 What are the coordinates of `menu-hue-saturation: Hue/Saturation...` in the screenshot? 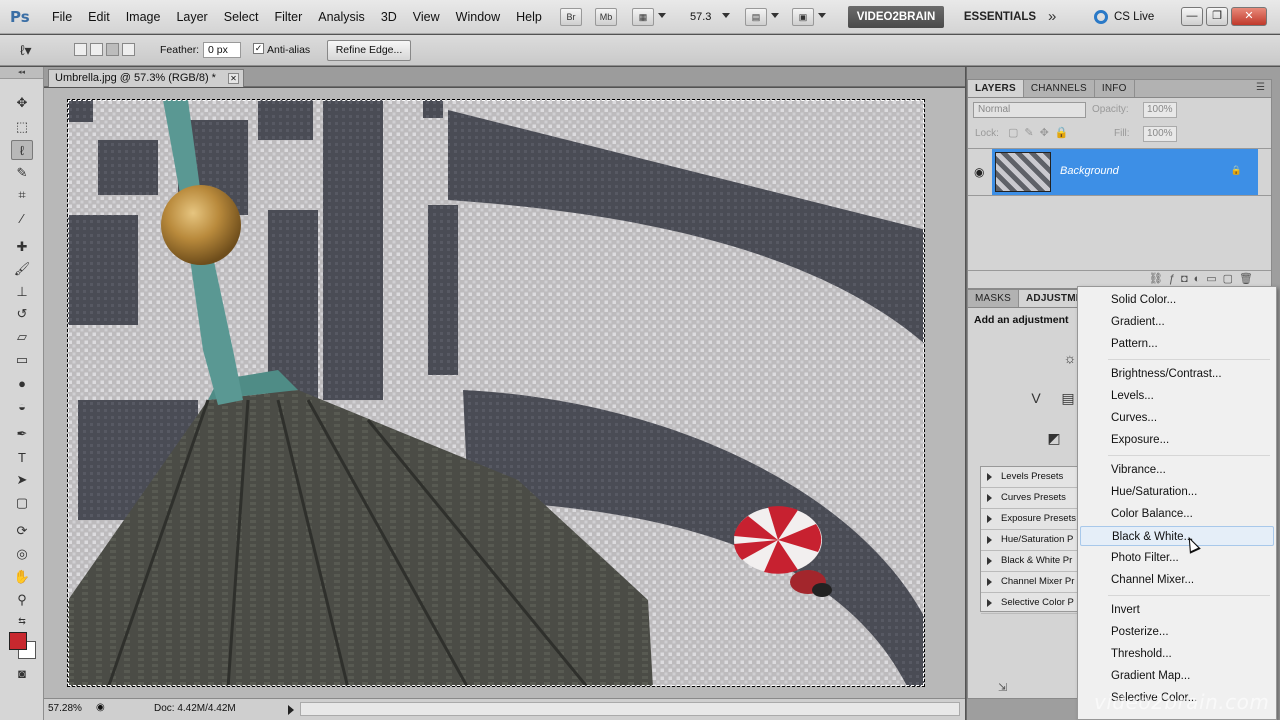 It's located at (1177, 492).